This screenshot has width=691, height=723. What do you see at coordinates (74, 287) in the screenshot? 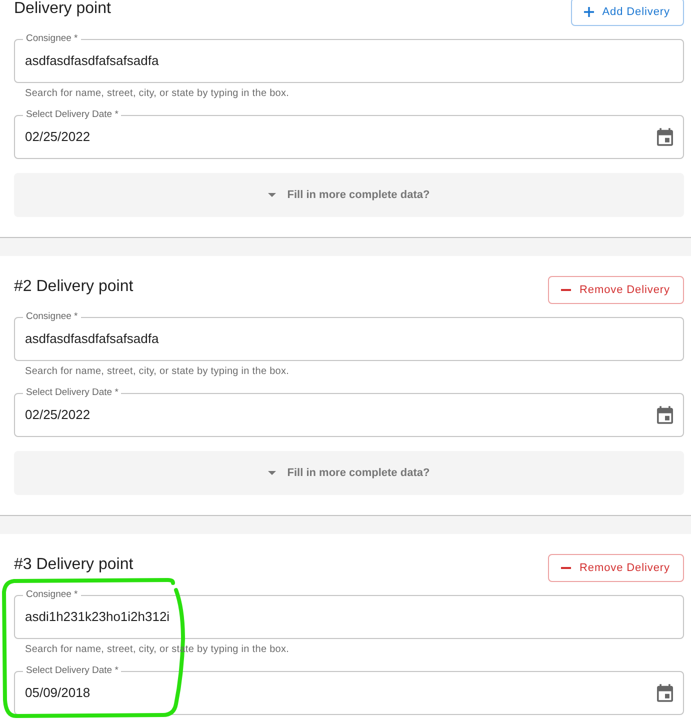
I see `section-title: #2 Delivery point` at bounding box center [74, 287].